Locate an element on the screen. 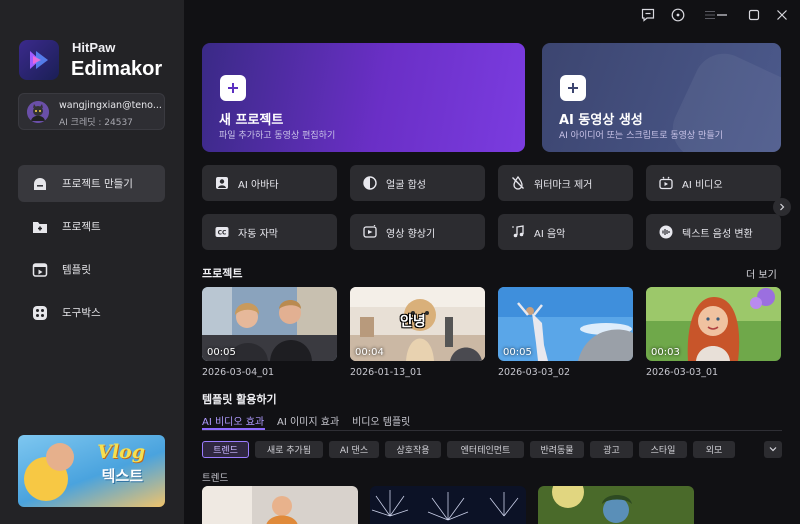 This screenshot has height=524, width=800. sidebar-item-label: 프로젝트 만들기 is located at coordinates (97, 184).